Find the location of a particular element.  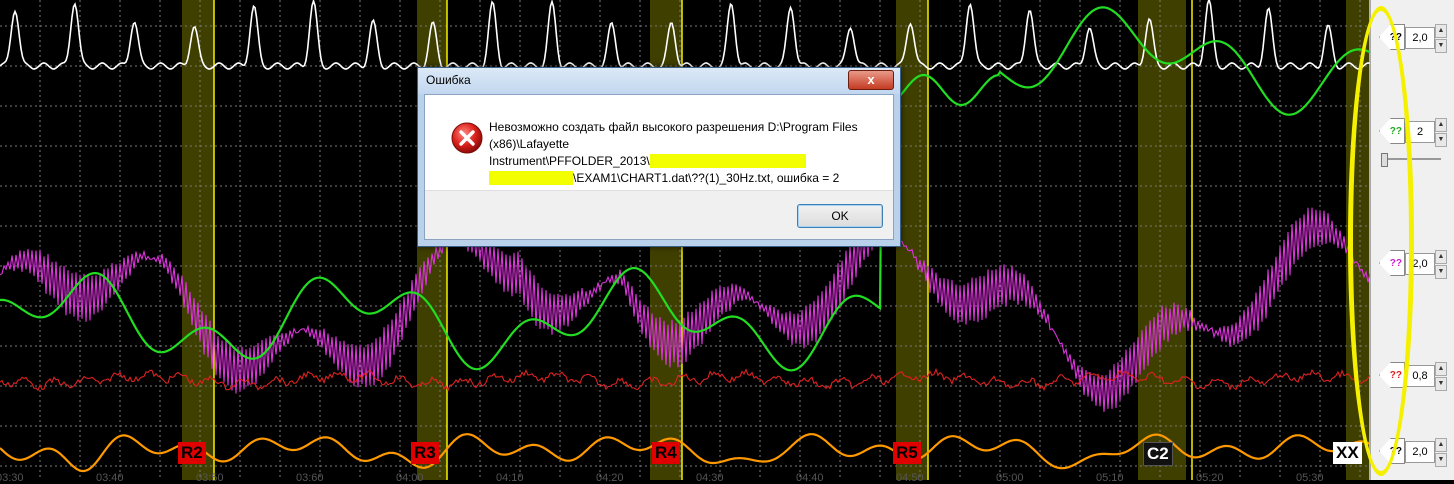

time-tick-label: 03:40 is located at coordinates (110, 478).